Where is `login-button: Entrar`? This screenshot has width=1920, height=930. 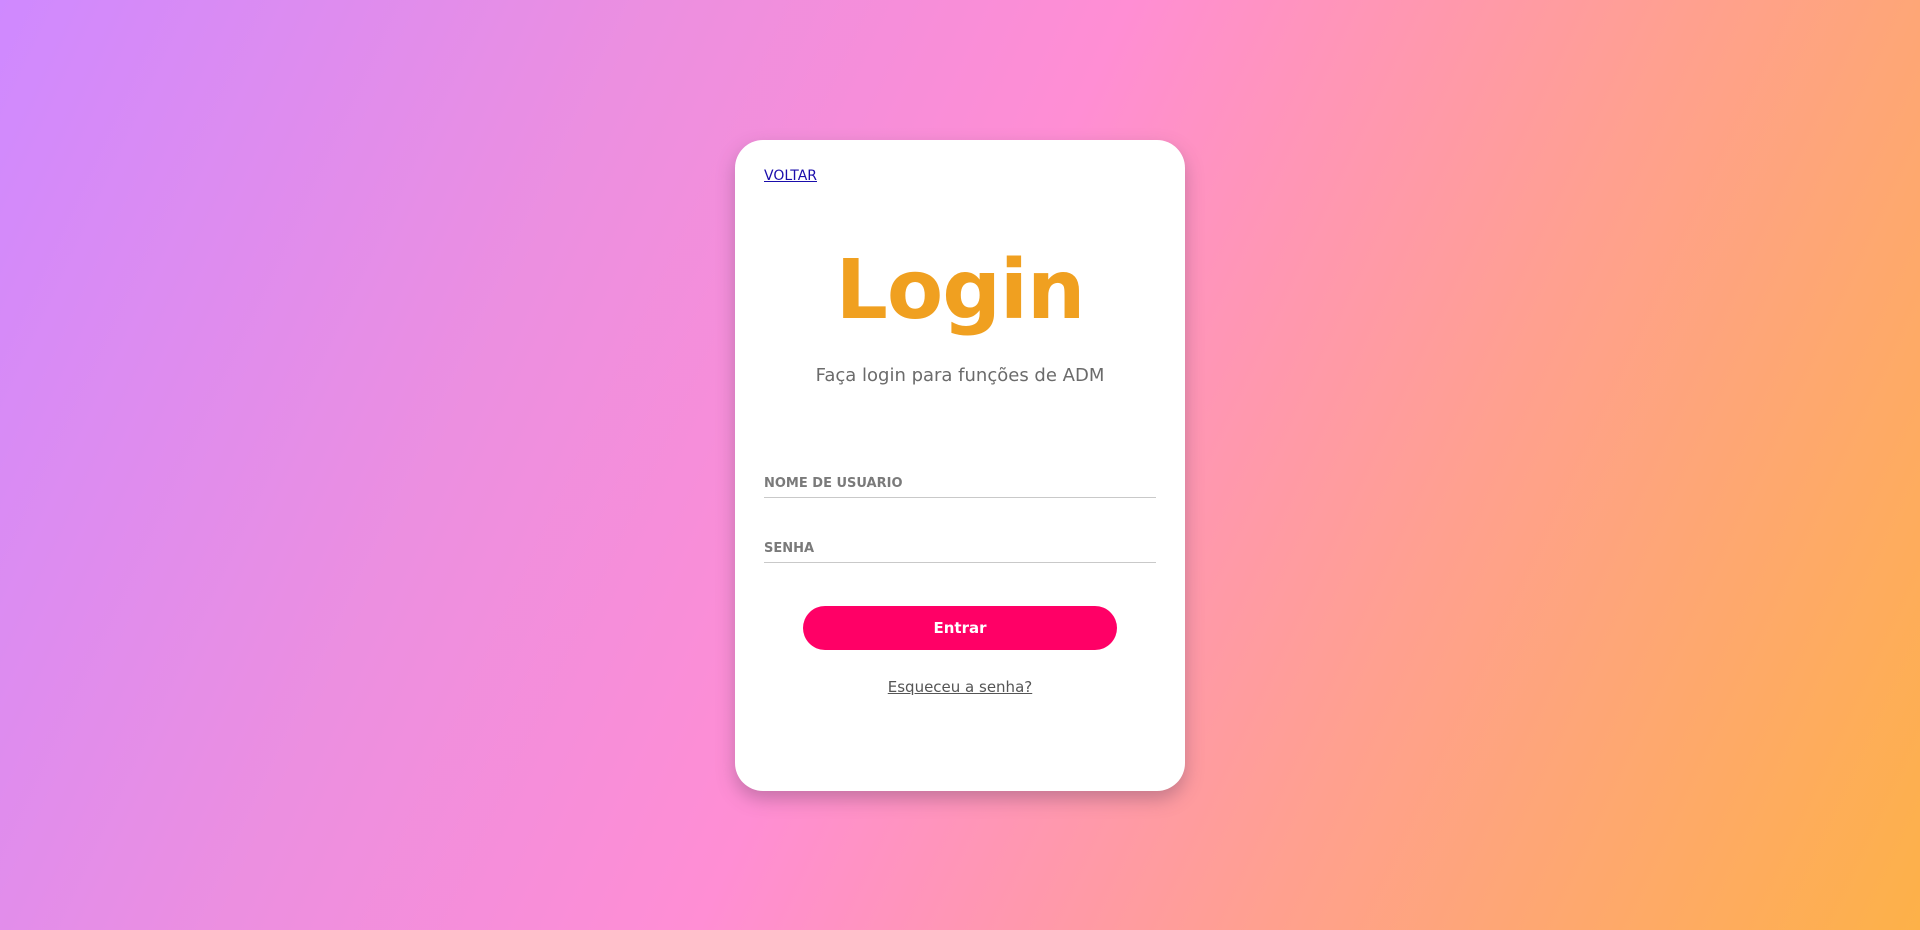
login-button: Entrar is located at coordinates (960, 628).